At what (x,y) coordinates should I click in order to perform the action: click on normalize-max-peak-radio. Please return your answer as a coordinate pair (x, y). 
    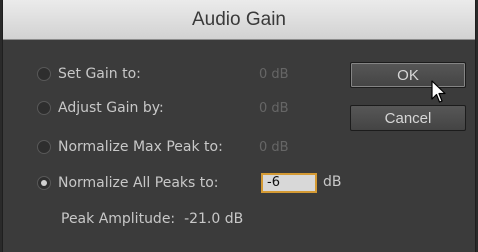
    Looking at the image, I should click on (44, 147).